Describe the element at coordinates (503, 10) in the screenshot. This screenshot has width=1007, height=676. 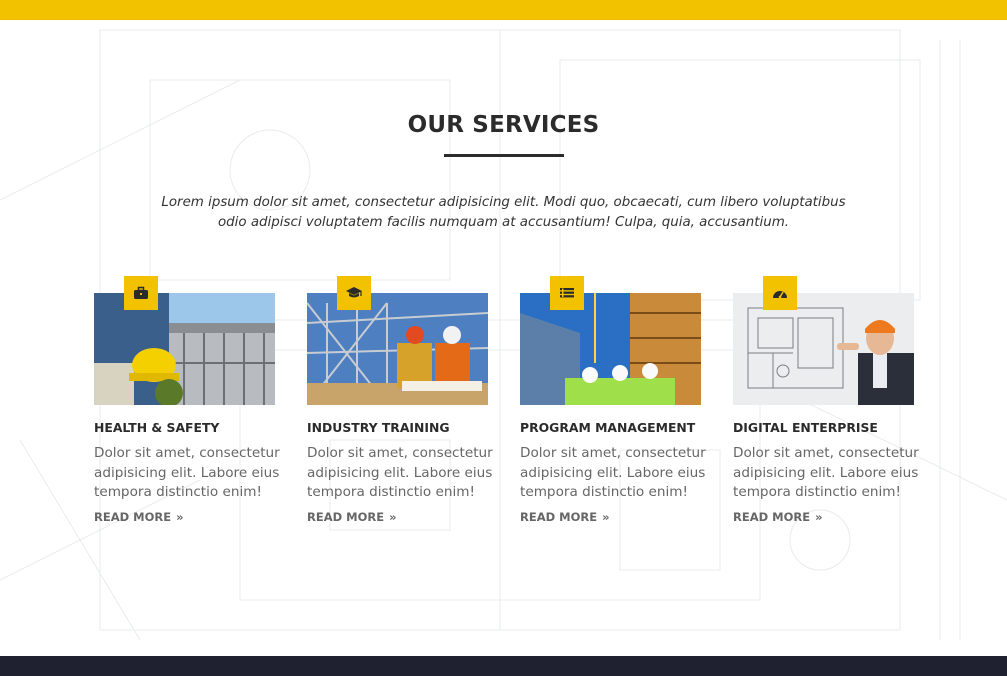
I see `top-accent-bar` at that location.